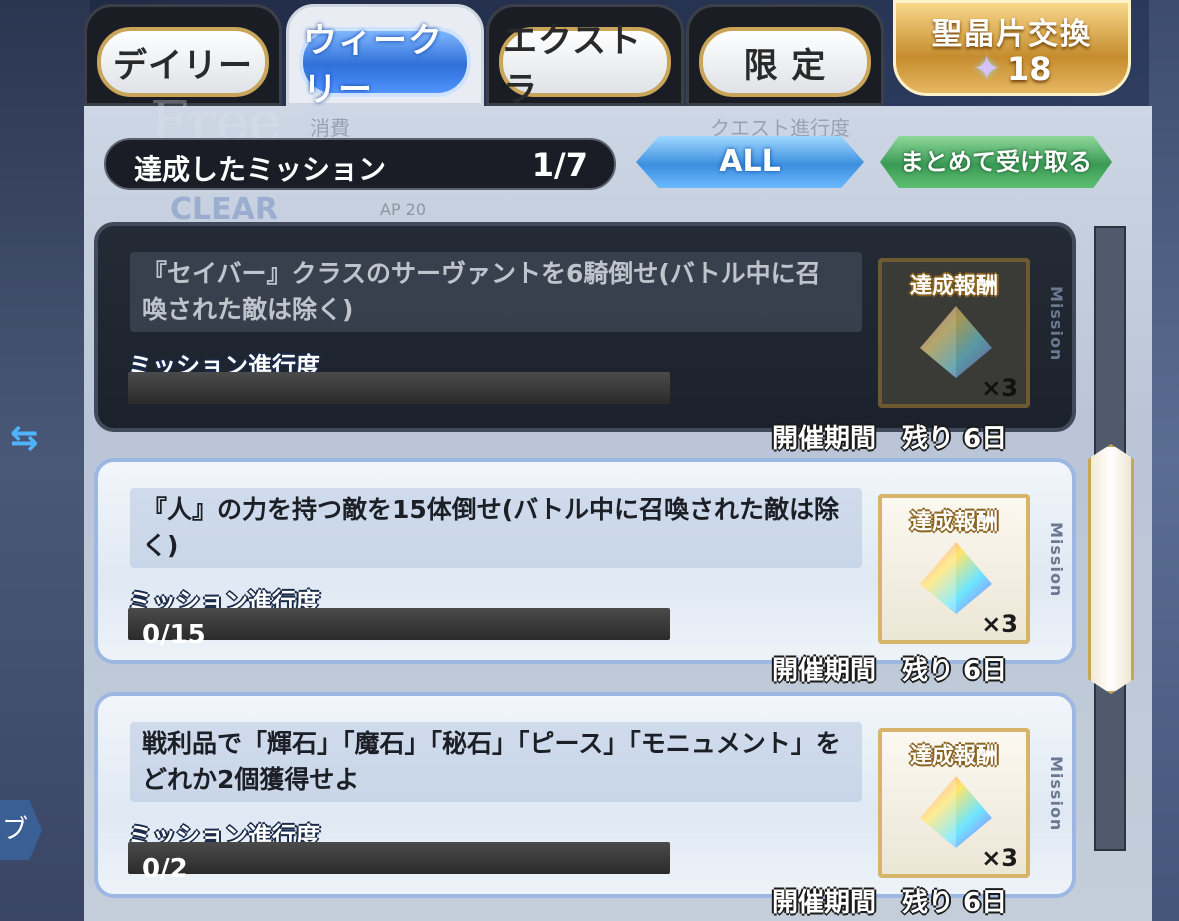 This screenshot has width=1179, height=921. Describe the element at coordinates (260, 169) in the screenshot. I see `completed-missions-label: 達成したミッション` at that location.